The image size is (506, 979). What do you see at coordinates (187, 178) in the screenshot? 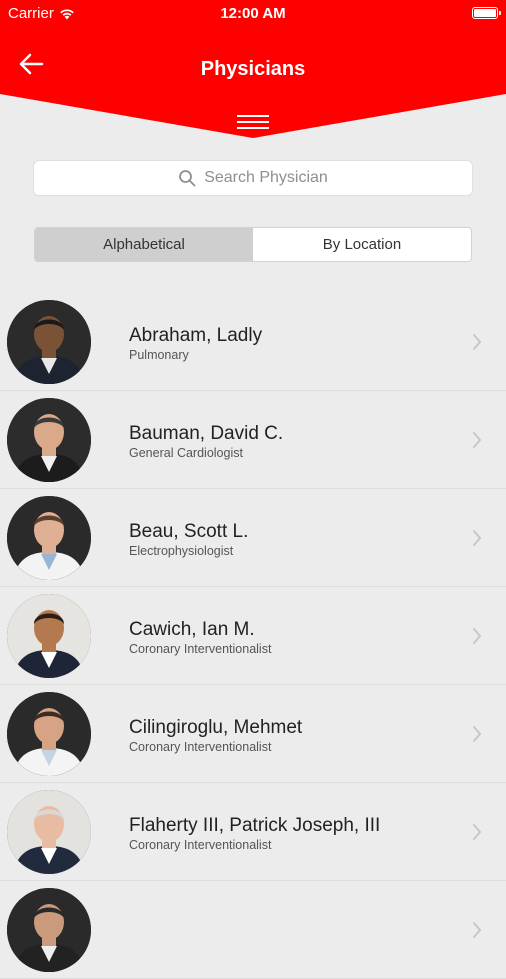
I see `search-icon` at bounding box center [187, 178].